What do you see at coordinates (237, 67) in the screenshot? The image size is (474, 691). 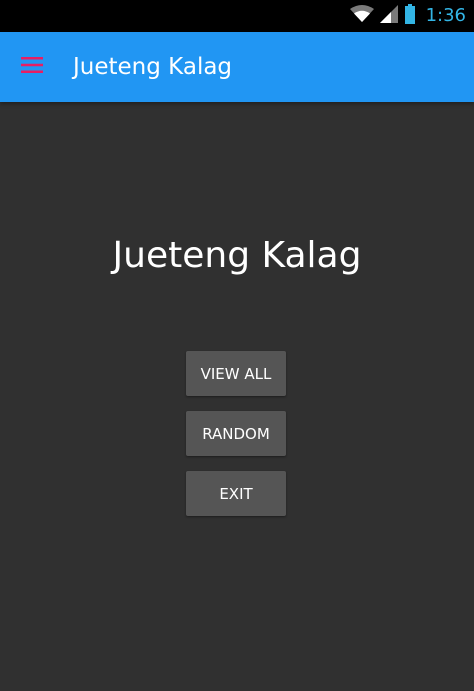 I see `app-bar: Jueteng Kalag` at bounding box center [237, 67].